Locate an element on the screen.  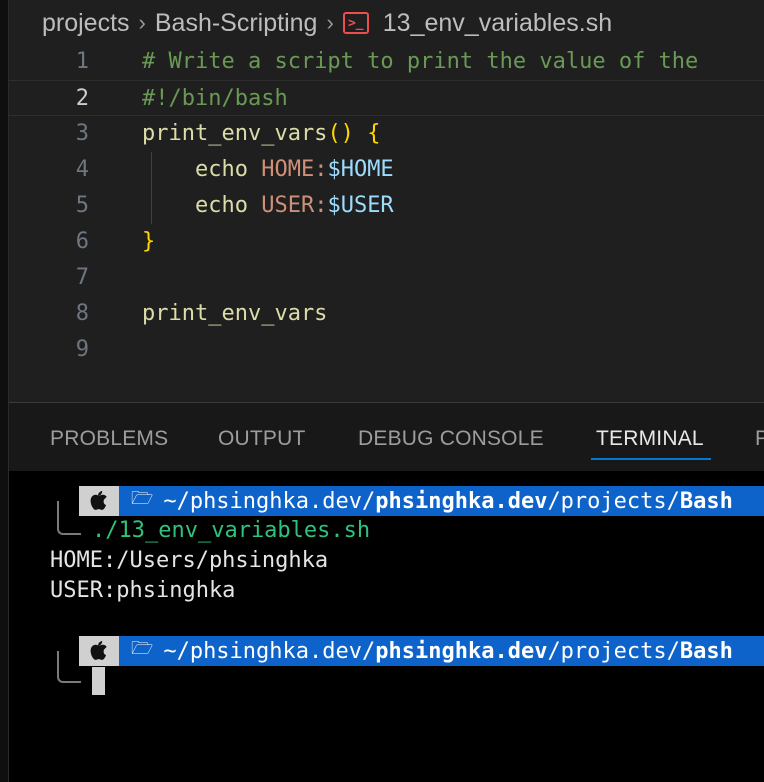
code-text: print_env_vars is located at coordinates (234, 314).